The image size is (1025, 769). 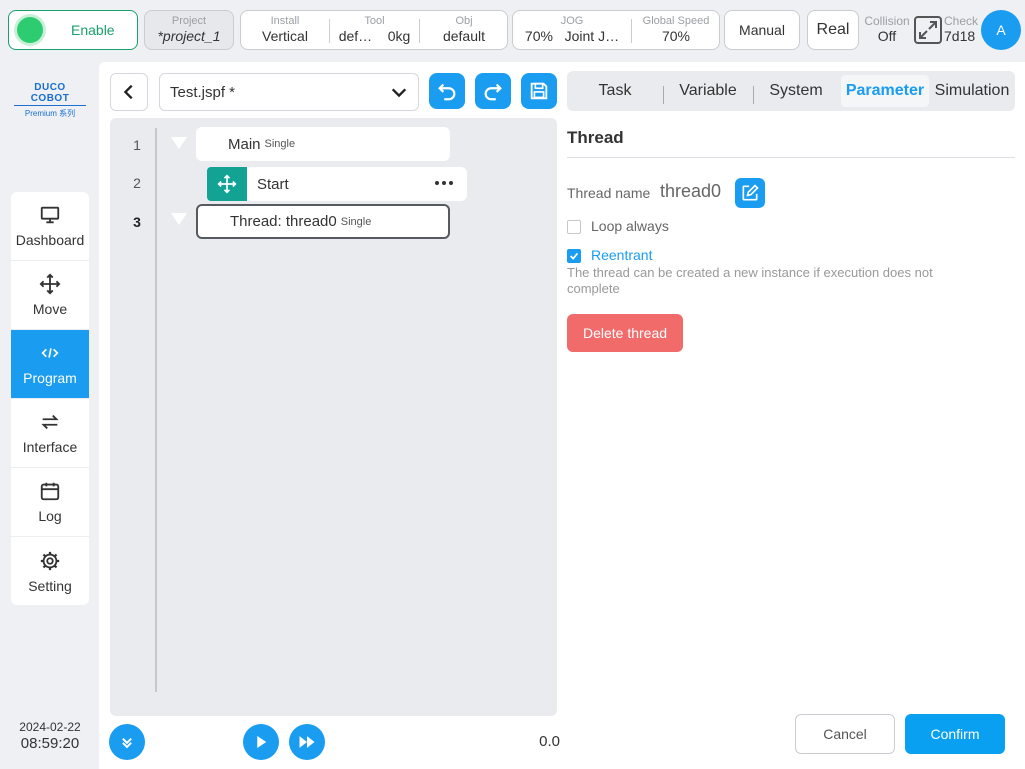 What do you see at coordinates (885, 91) in the screenshot?
I see `tab-parameter: Parameter` at bounding box center [885, 91].